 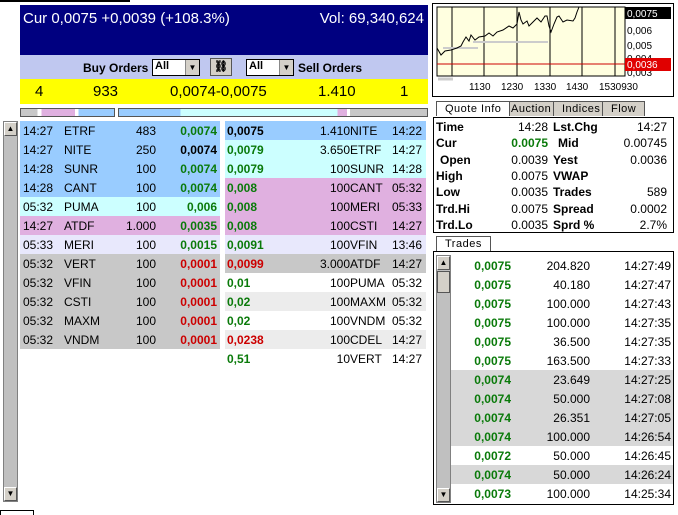 What do you see at coordinates (325, 168) in the screenshot?
I see `sell-order-row: 0,0079 100 SUNR 14:28` at bounding box center [325, 168].